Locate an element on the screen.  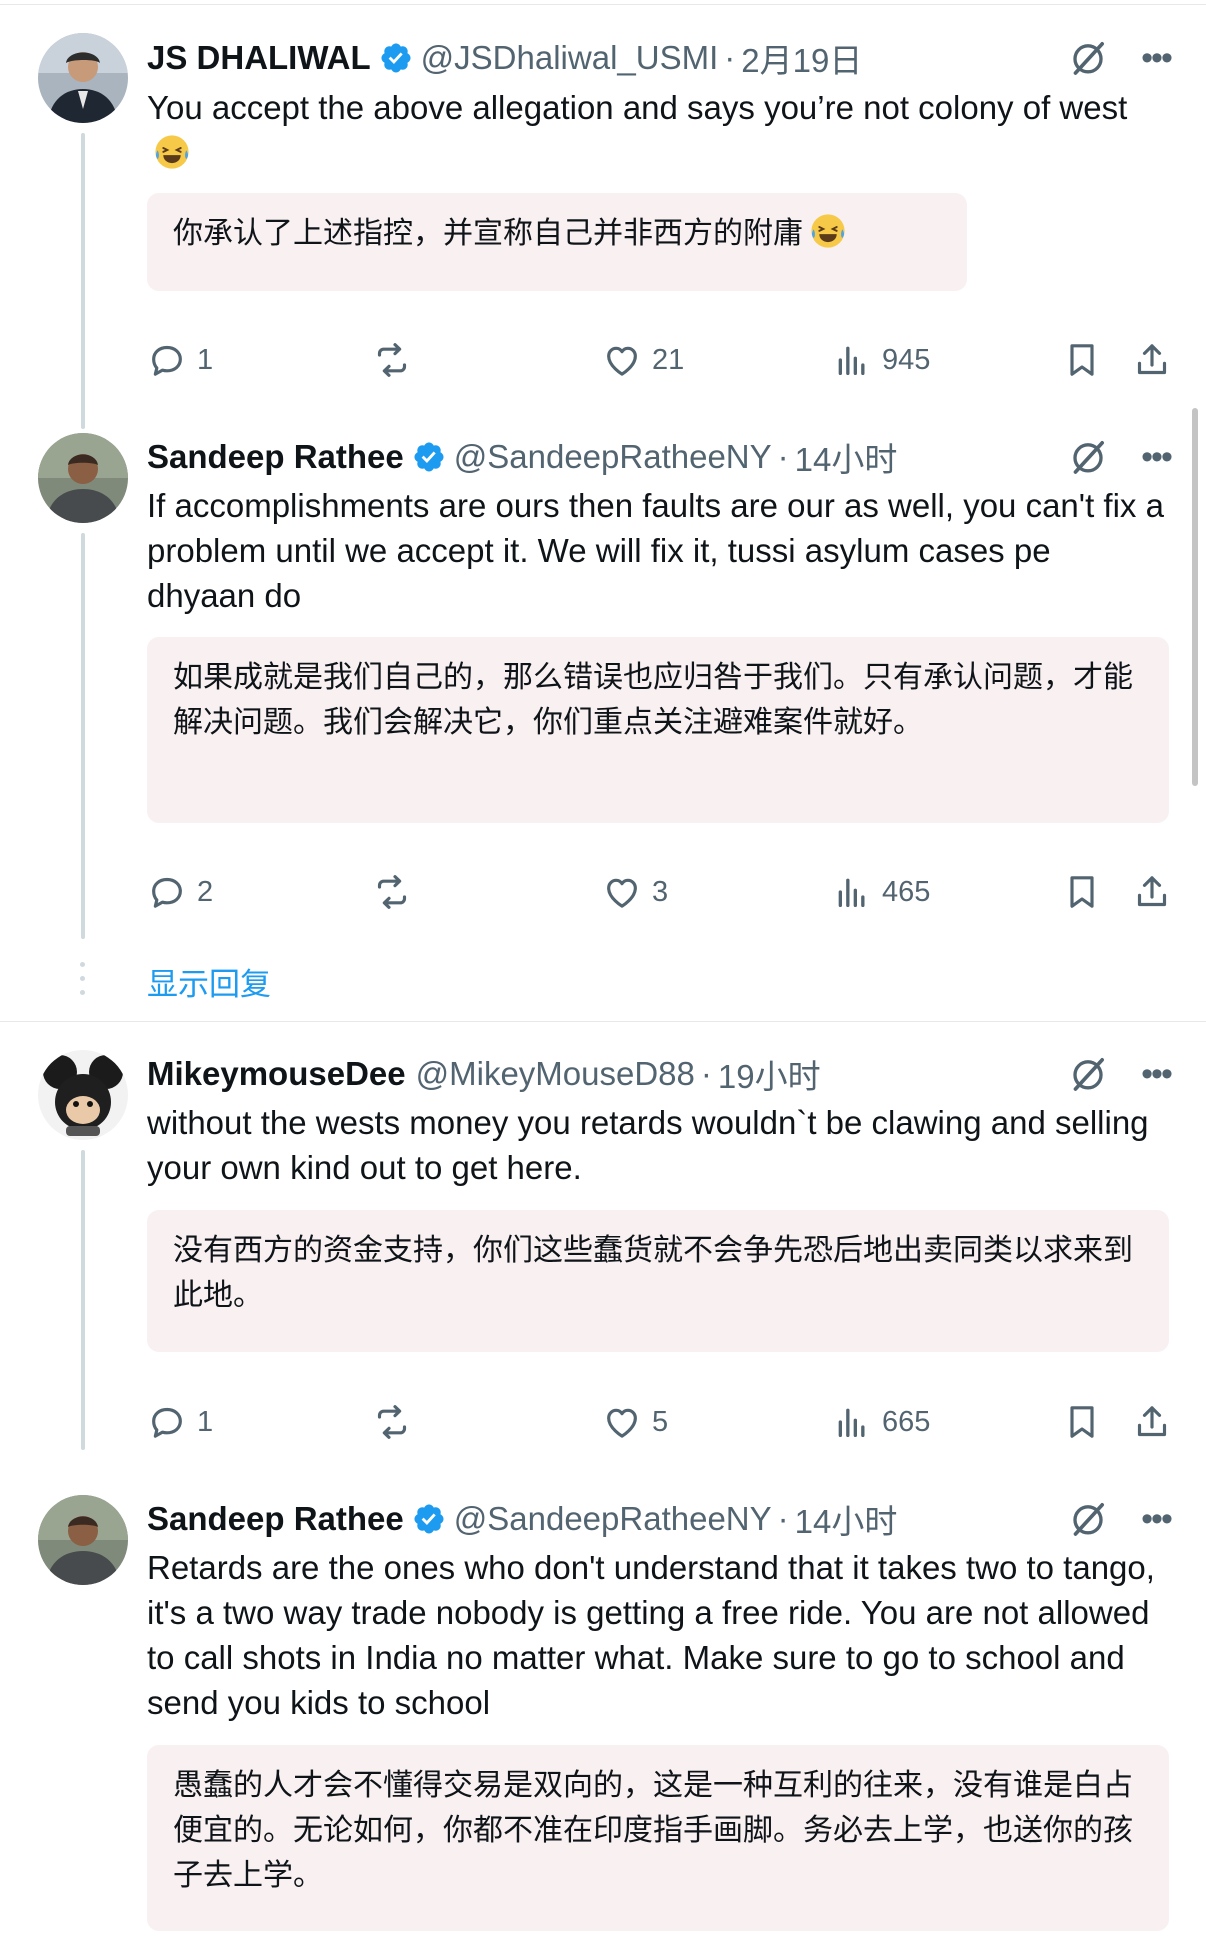
author-handle: @MikeyMouseD88 is located at coordinates (555, 1074).